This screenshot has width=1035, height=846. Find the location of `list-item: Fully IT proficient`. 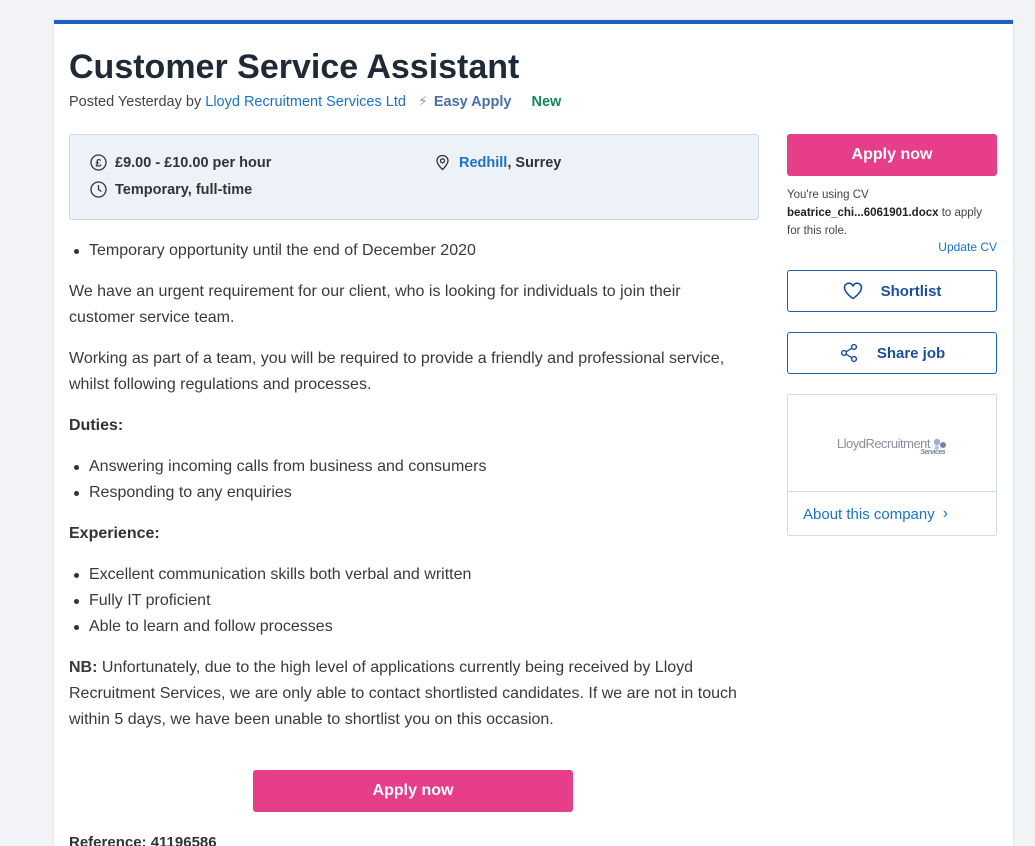

list-item: Fully IT proficient is located at coordinates (409, 601).